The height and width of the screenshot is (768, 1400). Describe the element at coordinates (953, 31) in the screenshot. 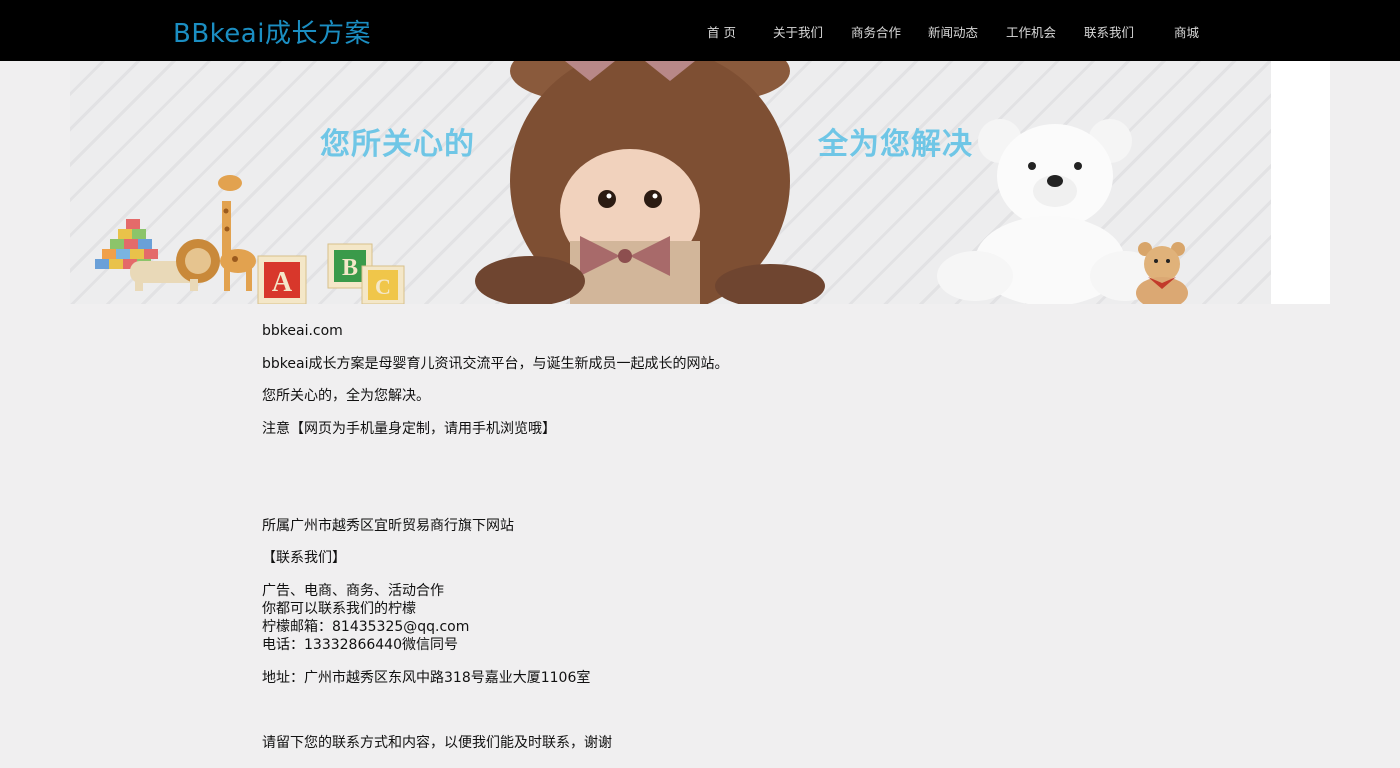

I see `nav-news: 新闻动态` at that location.